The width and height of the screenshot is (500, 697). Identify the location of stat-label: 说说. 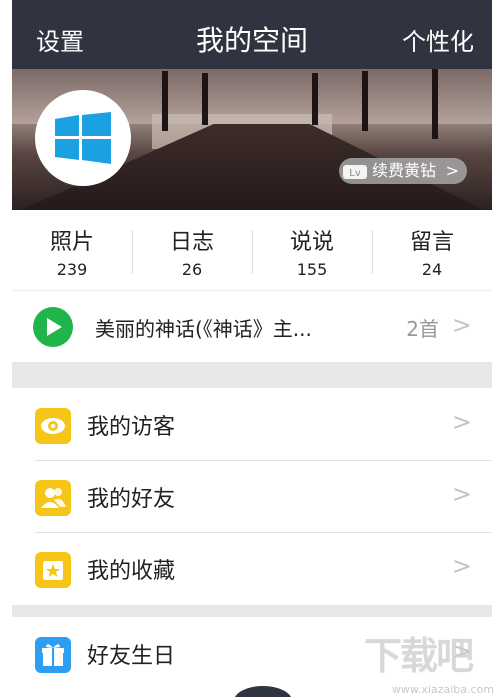
(311, 242).